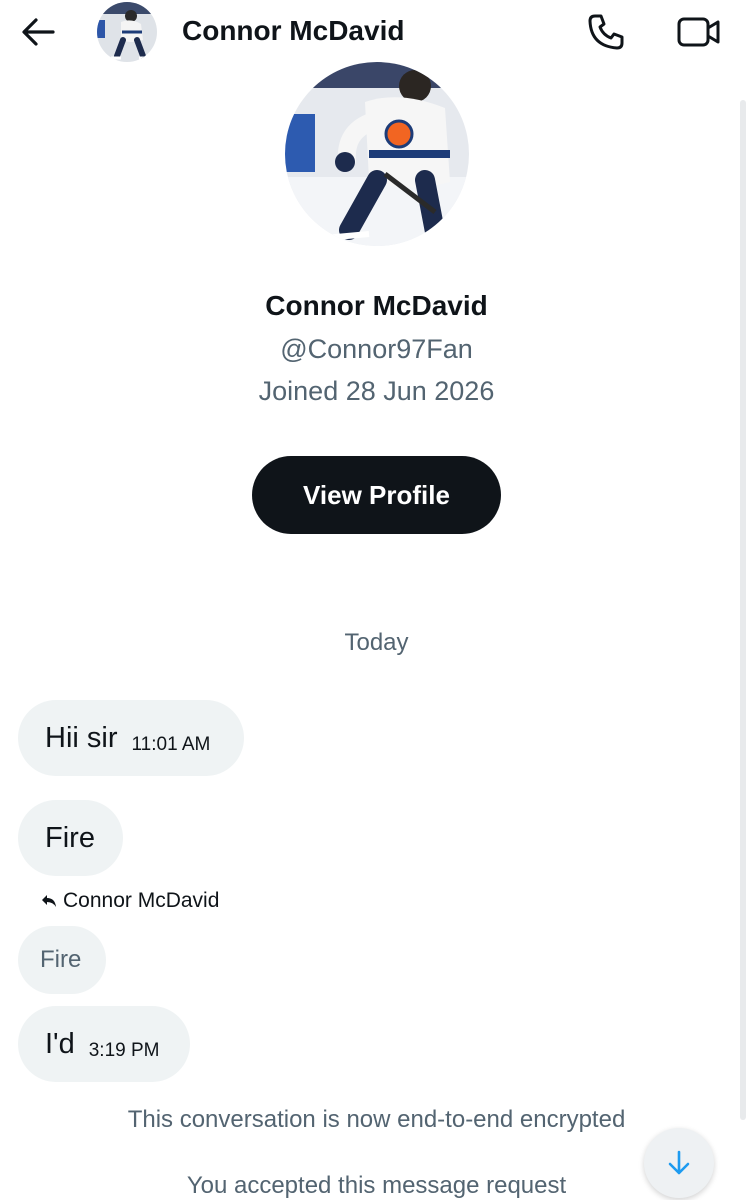  What do you see at coordinates (81, 738) in the screenshot?
I see `message-text: Hii sir` at bounding box center [81, 738].